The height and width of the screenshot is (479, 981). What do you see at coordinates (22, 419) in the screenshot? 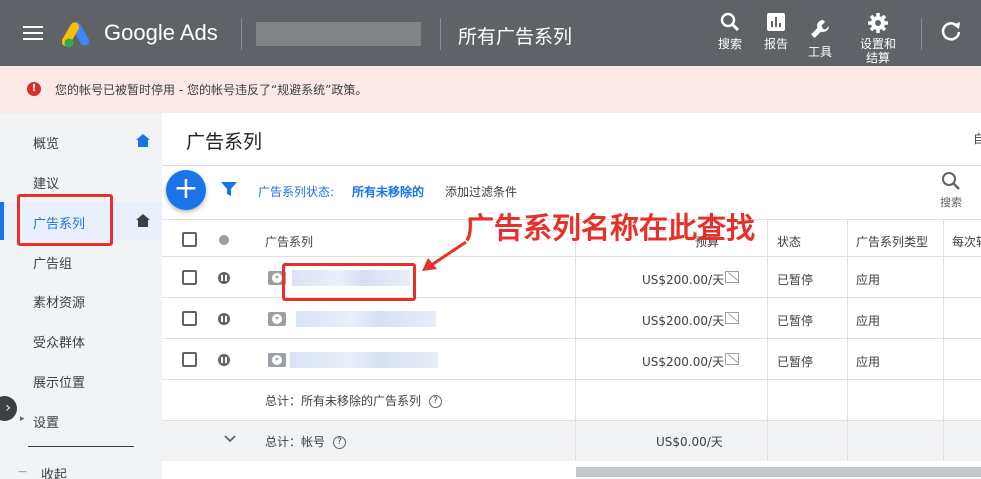
I see `caret-right-icon: ▸` at bounding box center [22, 419].